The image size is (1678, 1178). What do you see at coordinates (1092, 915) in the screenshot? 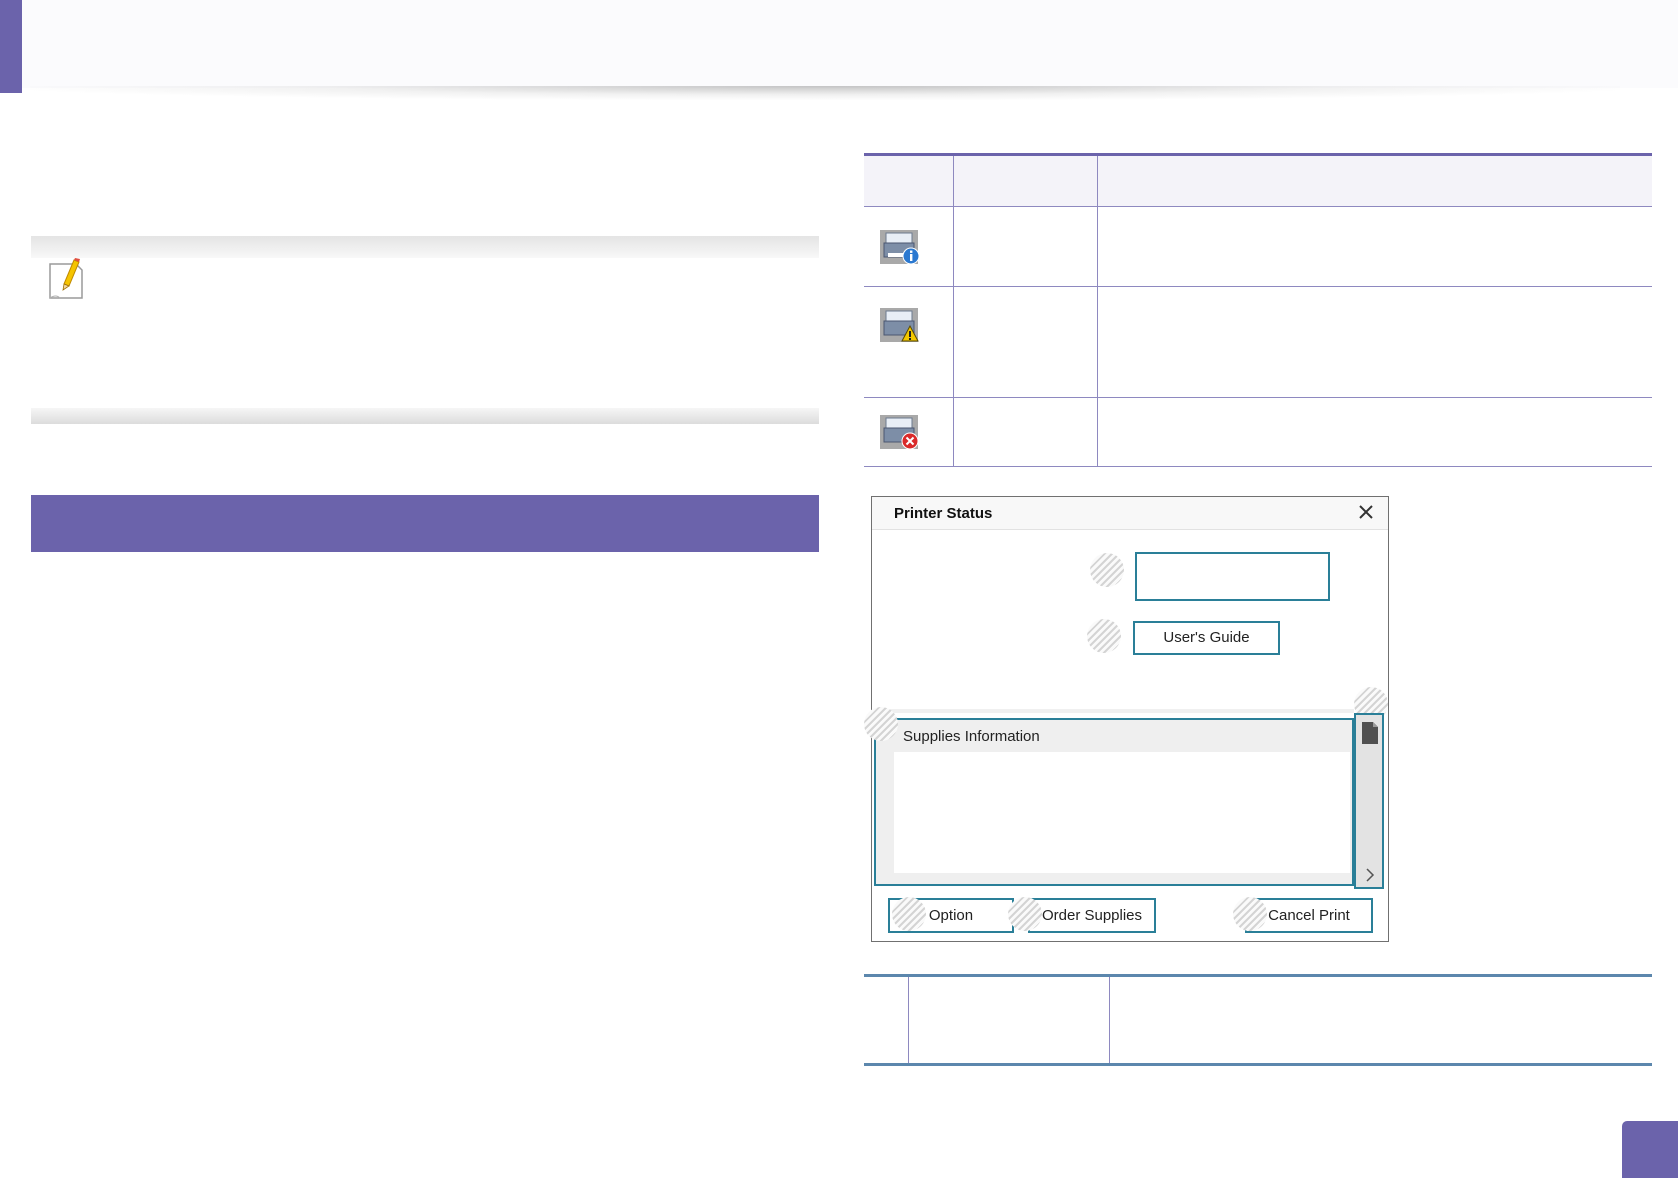
I see `order-supplies-button: Order Supplies` at bounding box center [1092, 915].